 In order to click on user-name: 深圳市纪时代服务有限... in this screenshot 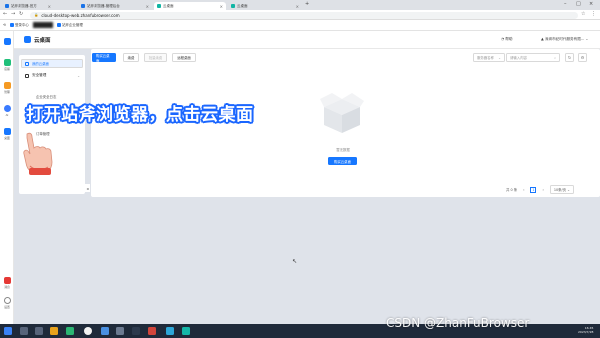, I will do `click(564, 39)`.